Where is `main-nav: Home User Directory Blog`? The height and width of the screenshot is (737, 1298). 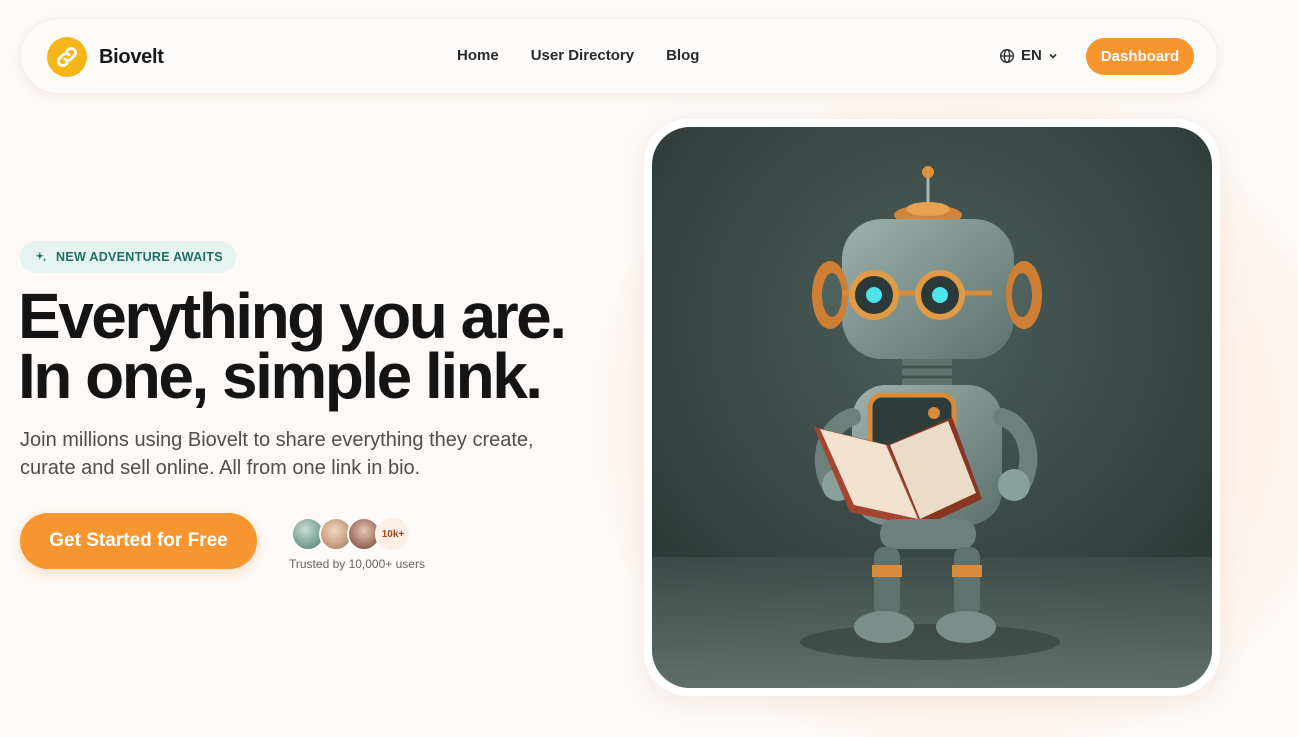
main-nav: Home User Directory Blog is located at coordinates (578, 55).